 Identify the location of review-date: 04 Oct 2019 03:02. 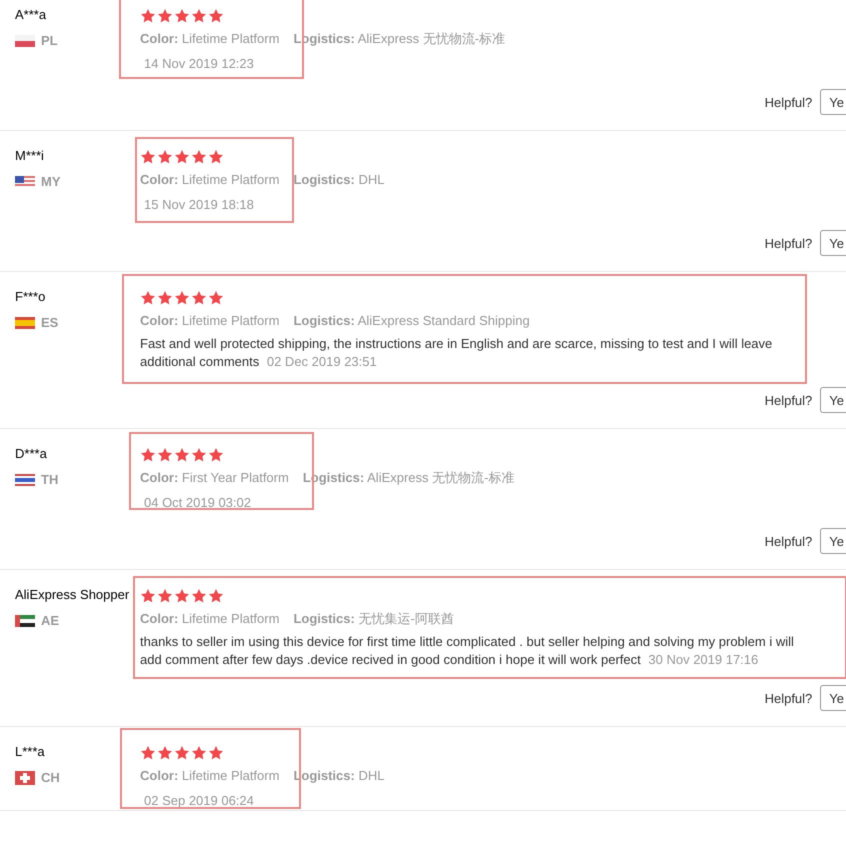
(197, 502).